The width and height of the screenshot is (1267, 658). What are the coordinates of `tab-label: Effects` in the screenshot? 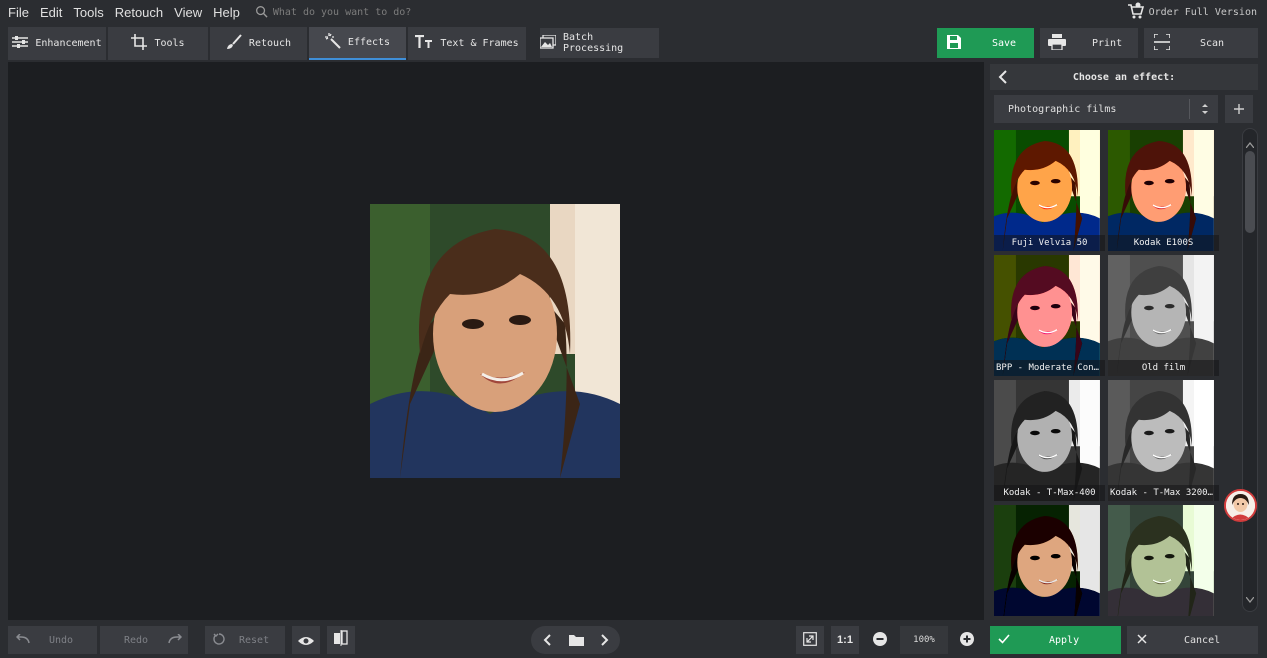 It's located at (369, 42).